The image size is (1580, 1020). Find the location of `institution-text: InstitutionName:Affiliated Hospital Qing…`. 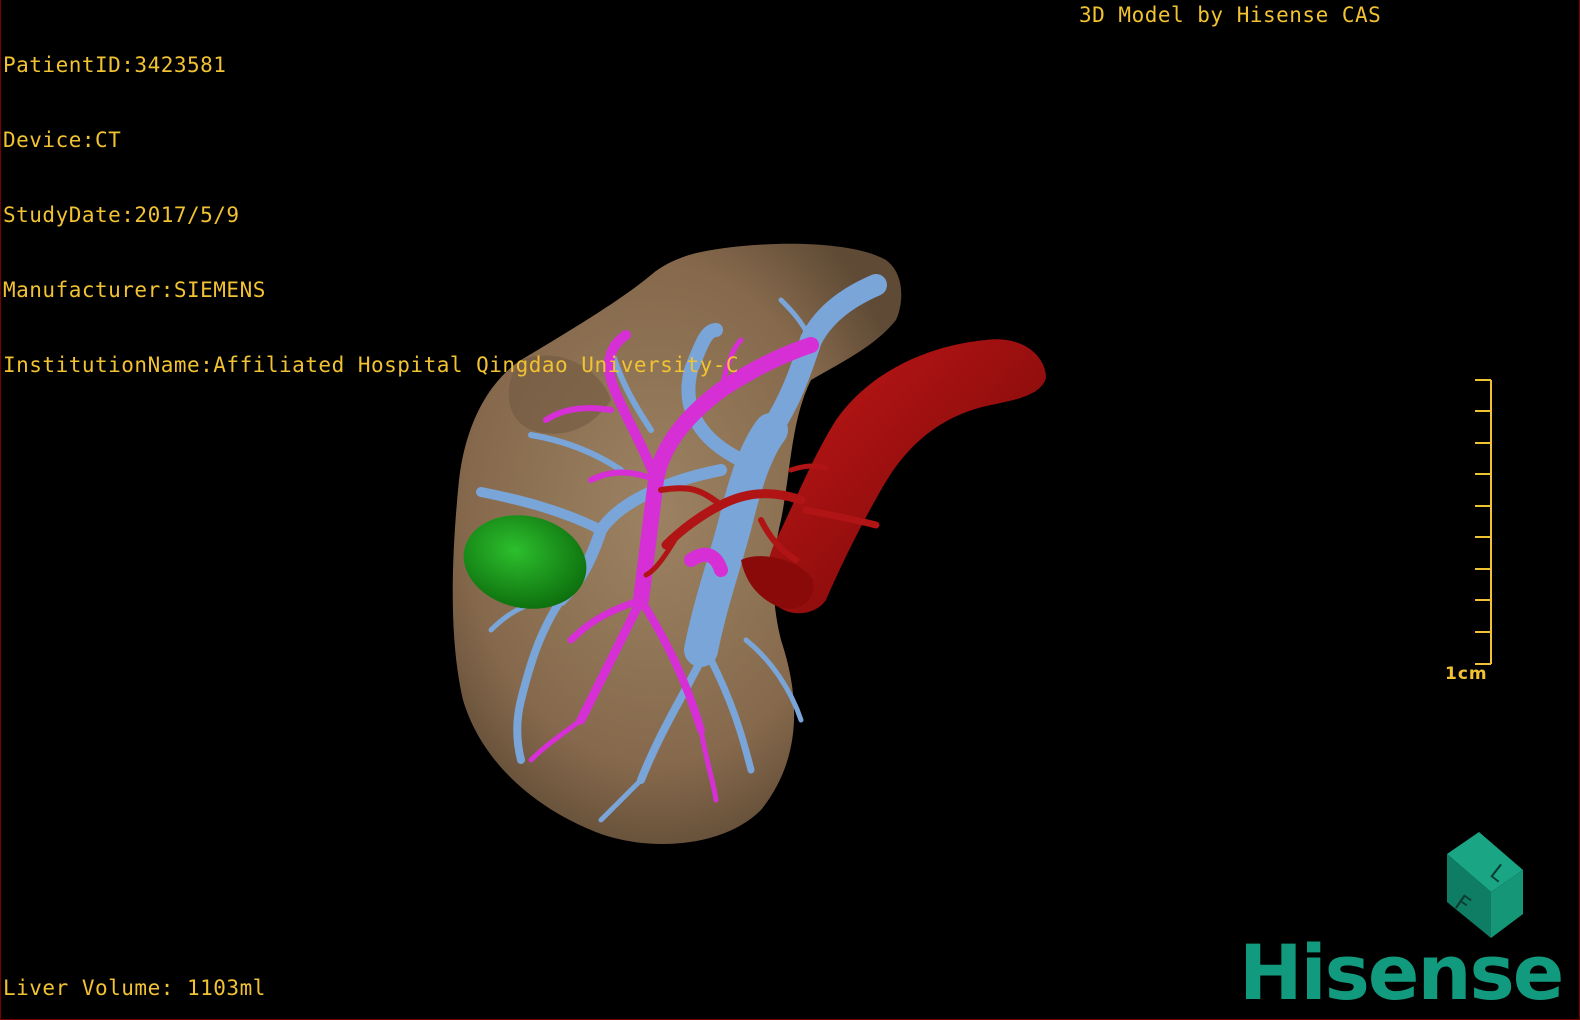

institution-text: InstitutionName:Affiliated Hospital Qing… is located at coordinates (371, 365).